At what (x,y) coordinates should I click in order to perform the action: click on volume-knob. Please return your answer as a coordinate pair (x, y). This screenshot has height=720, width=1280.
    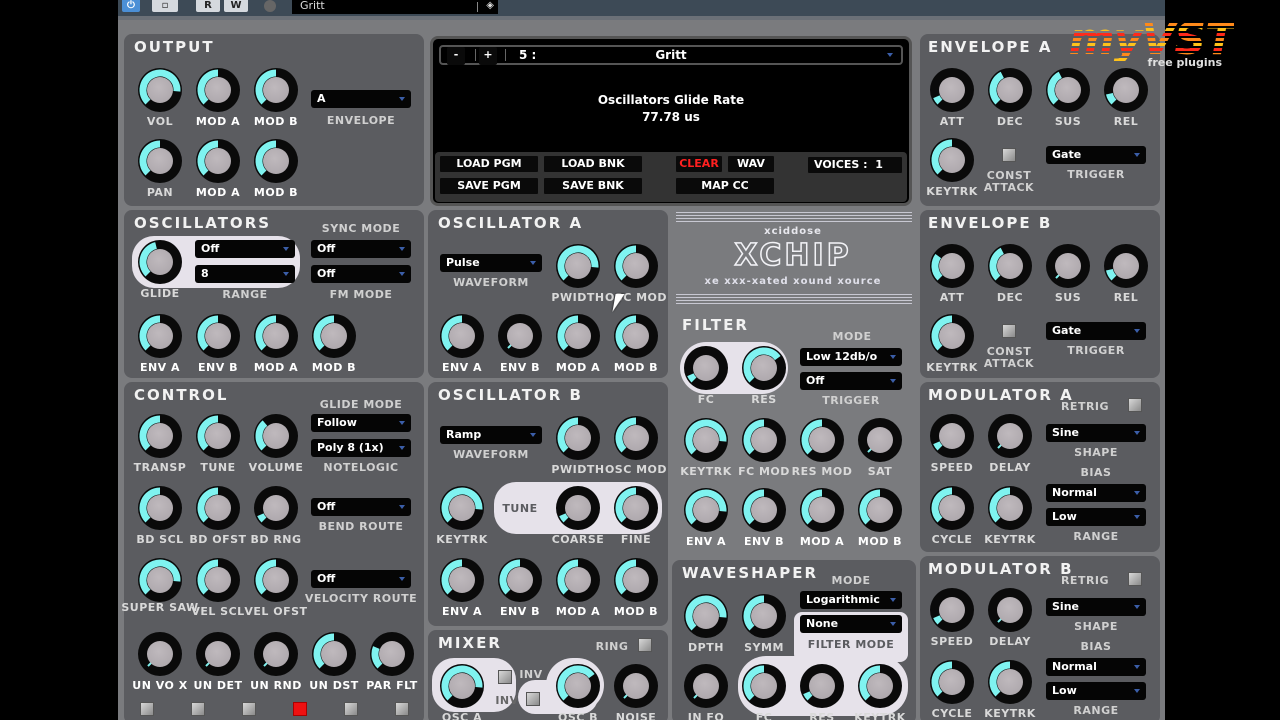
    Looking at the image, I should click on (276, 436).